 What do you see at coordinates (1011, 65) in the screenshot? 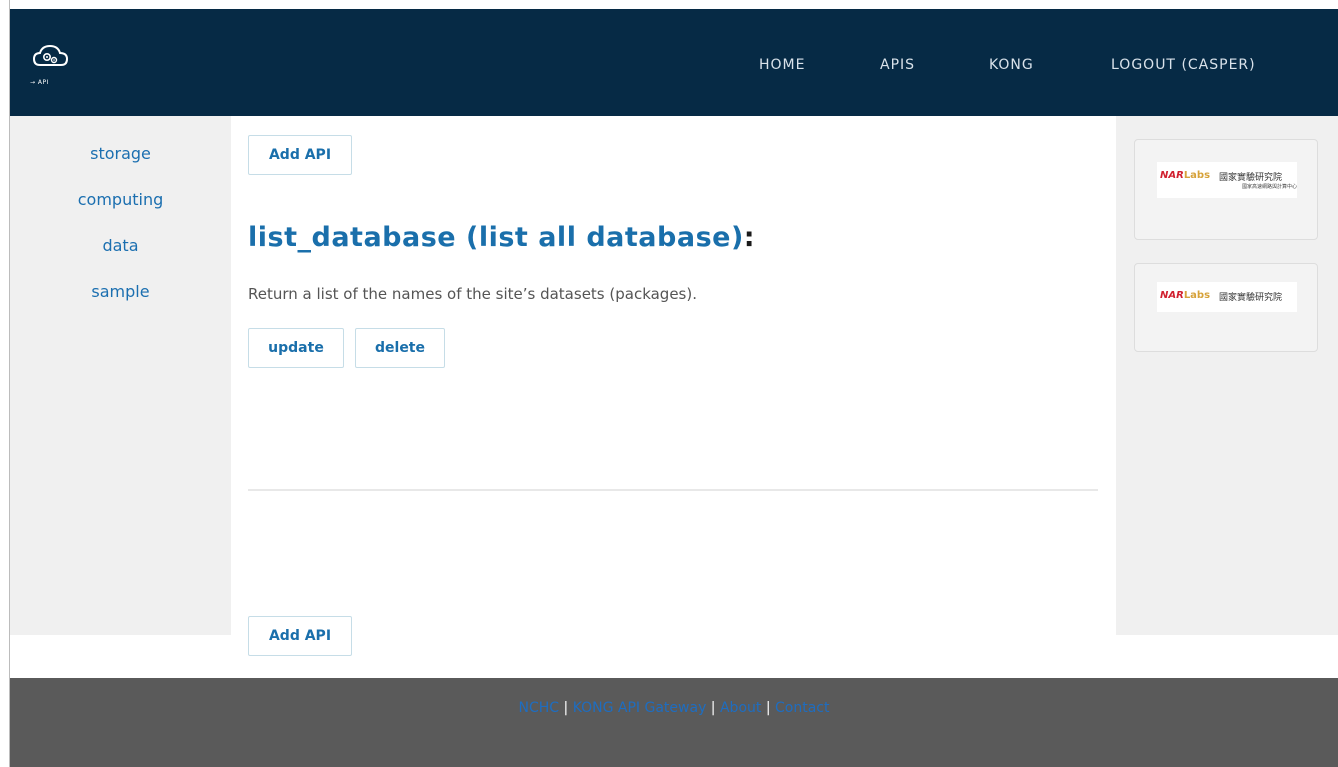
I see `nav-kong: KONG` at bounding box center [1011, 65].